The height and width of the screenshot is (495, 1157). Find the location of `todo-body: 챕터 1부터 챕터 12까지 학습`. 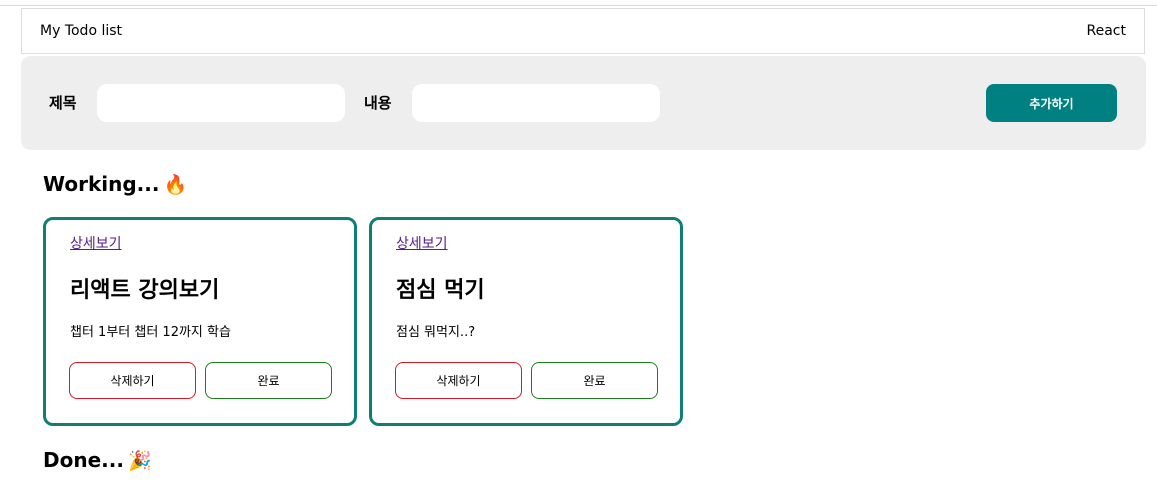

todo-body: 챕터 1부터 챕터 12까지 학습 is located at coordinates (150, 332).